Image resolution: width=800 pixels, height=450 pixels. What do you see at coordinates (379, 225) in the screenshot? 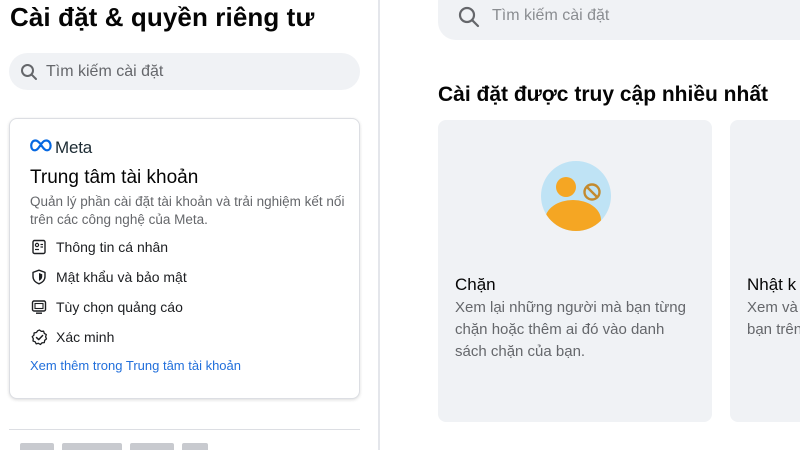
I see `panel-divider` at bounding box center [379, 225].